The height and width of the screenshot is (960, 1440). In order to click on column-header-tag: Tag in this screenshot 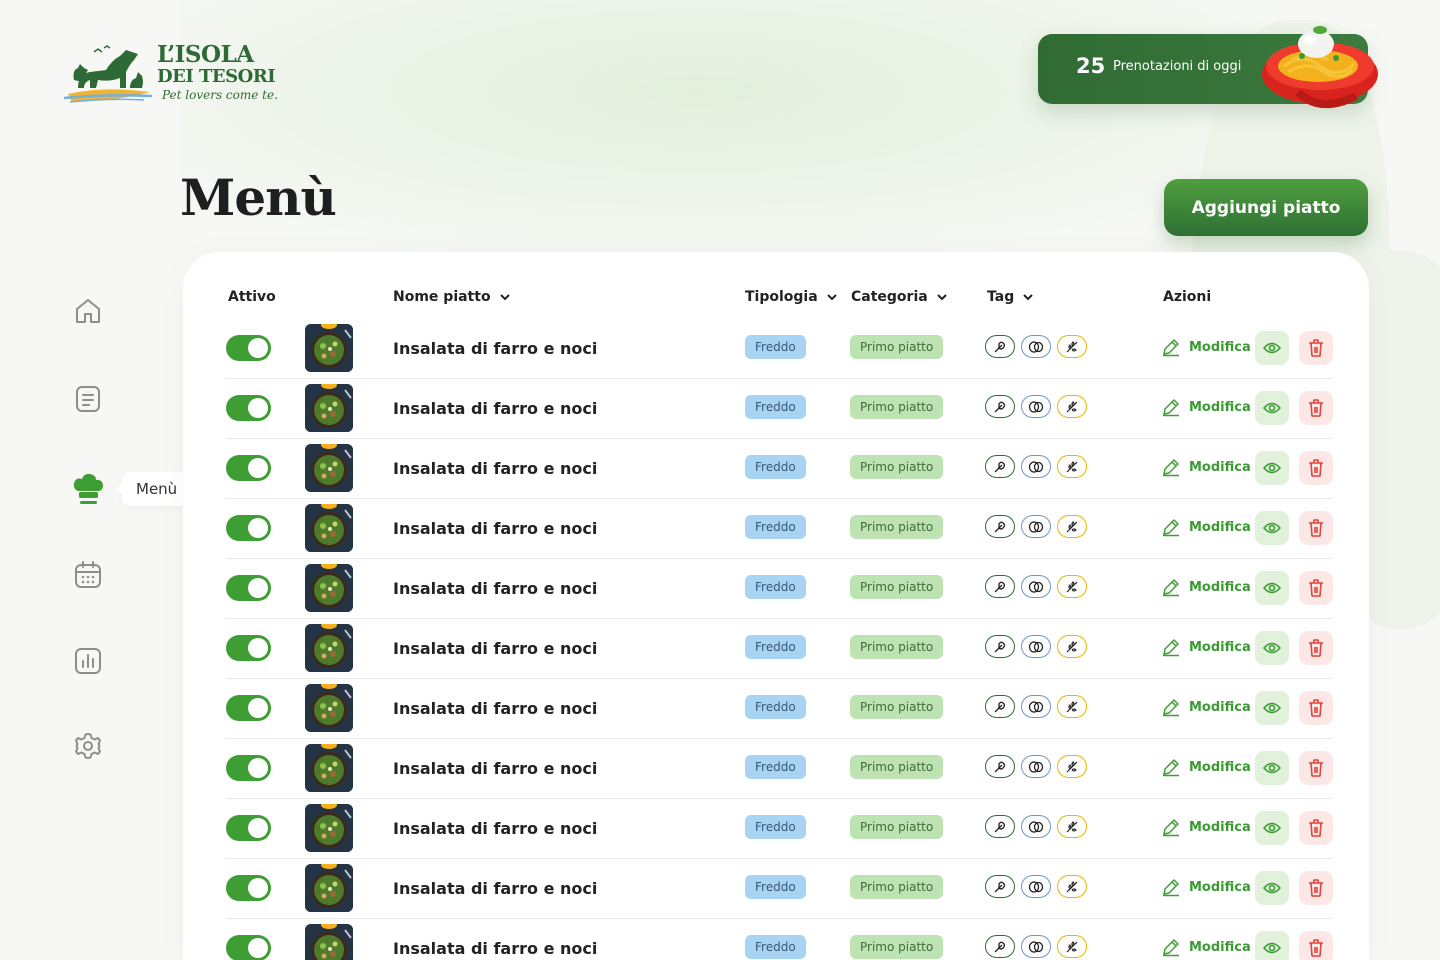, I will do `click(1010, 297)`.